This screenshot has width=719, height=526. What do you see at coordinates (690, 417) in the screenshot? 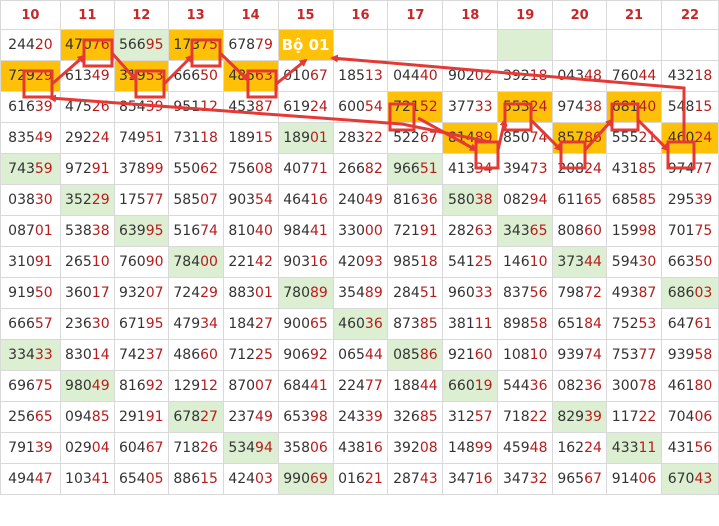
I see `result-cell: 70406` at bounding box center [690, 417].